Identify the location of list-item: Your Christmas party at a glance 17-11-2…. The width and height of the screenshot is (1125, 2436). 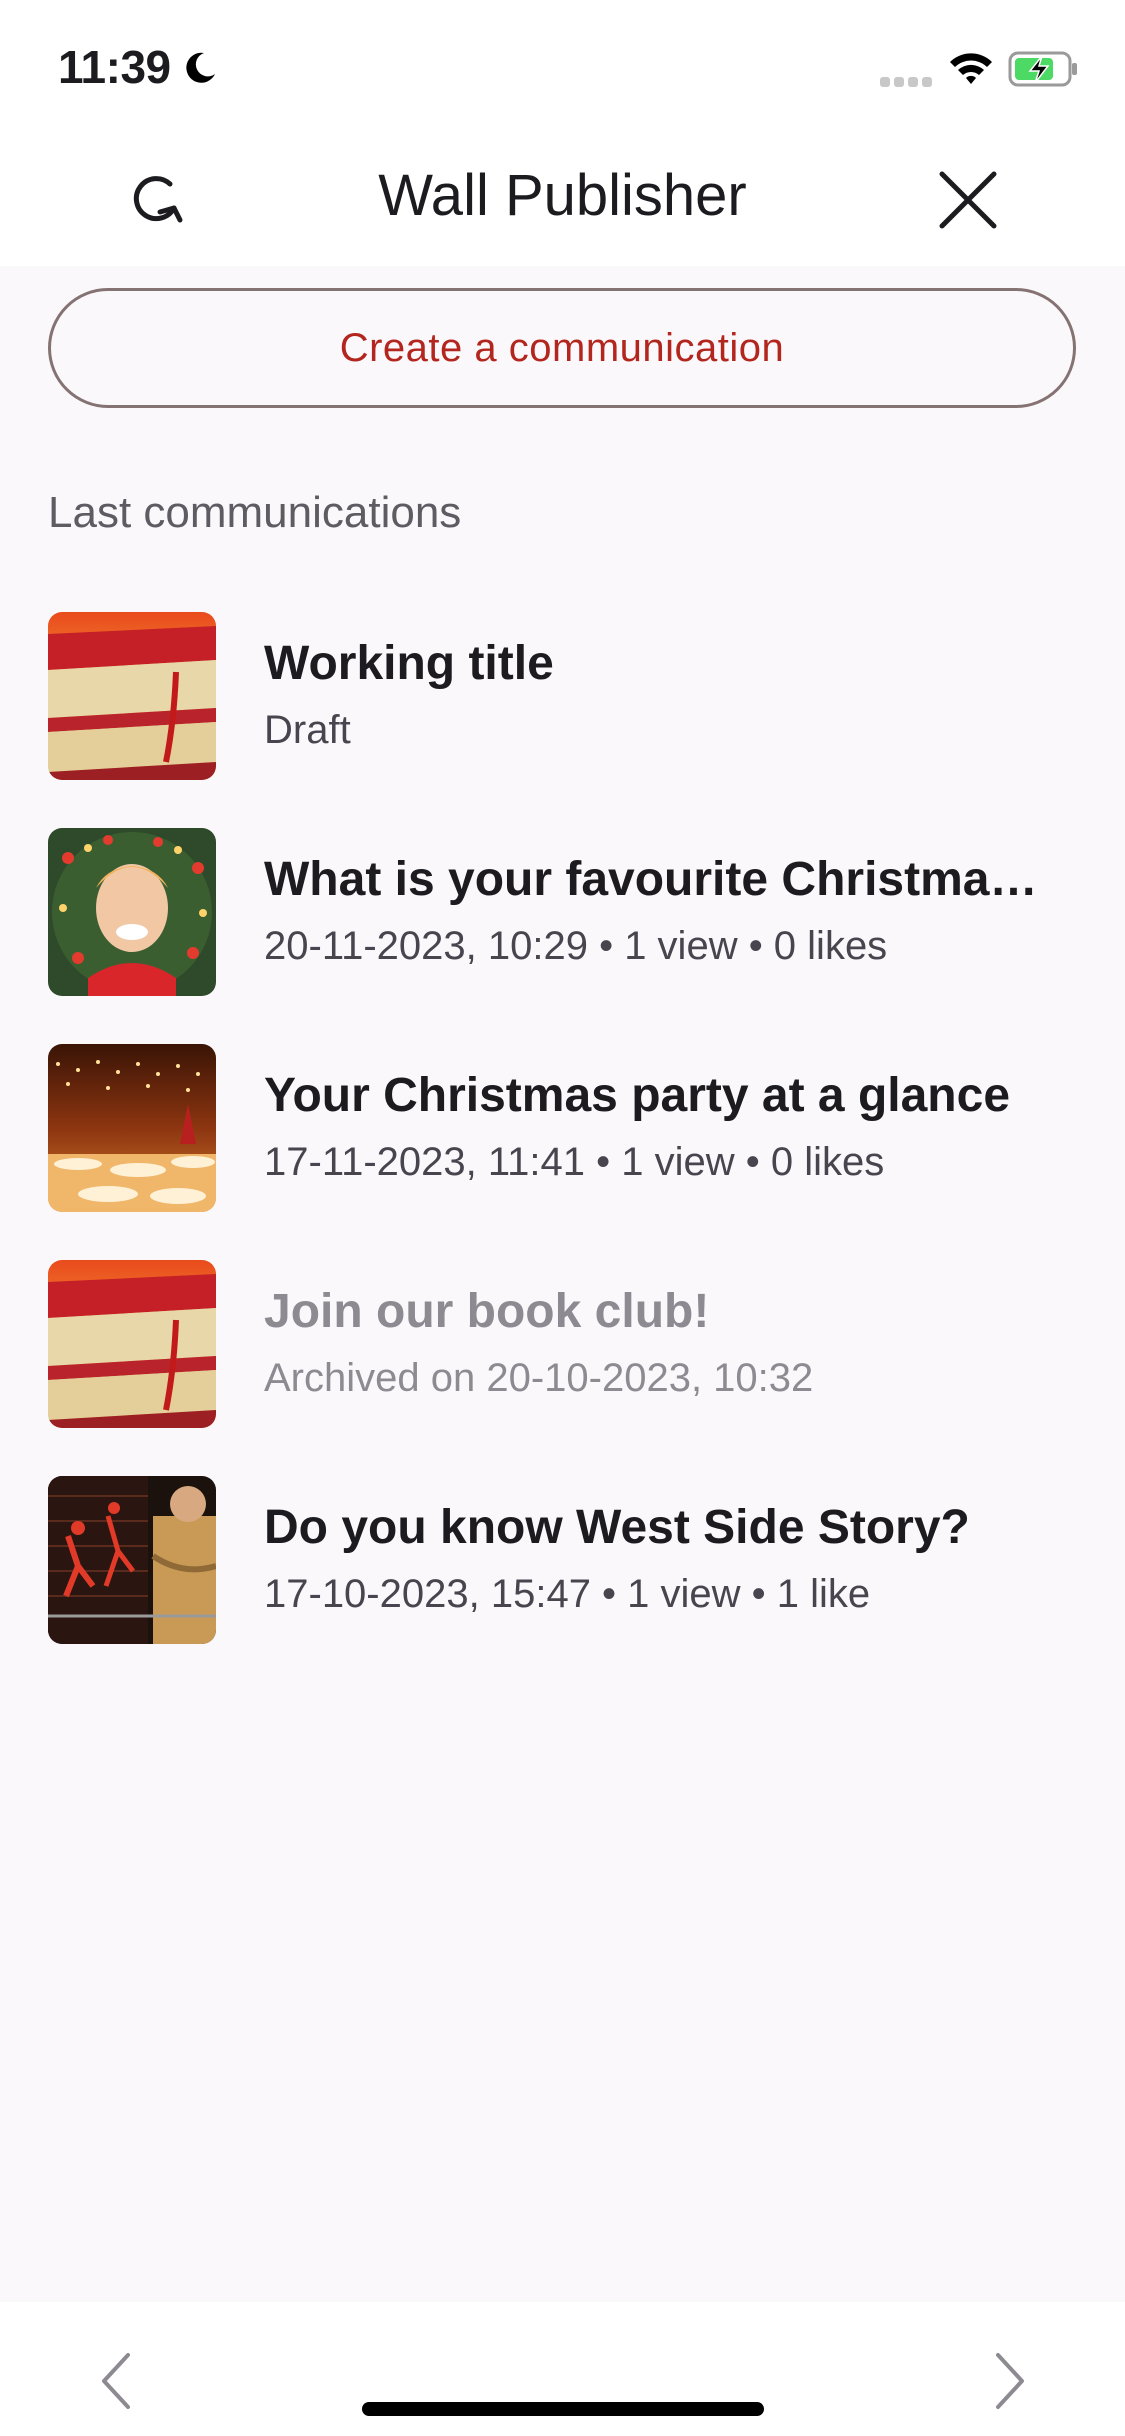
(562, 1136).